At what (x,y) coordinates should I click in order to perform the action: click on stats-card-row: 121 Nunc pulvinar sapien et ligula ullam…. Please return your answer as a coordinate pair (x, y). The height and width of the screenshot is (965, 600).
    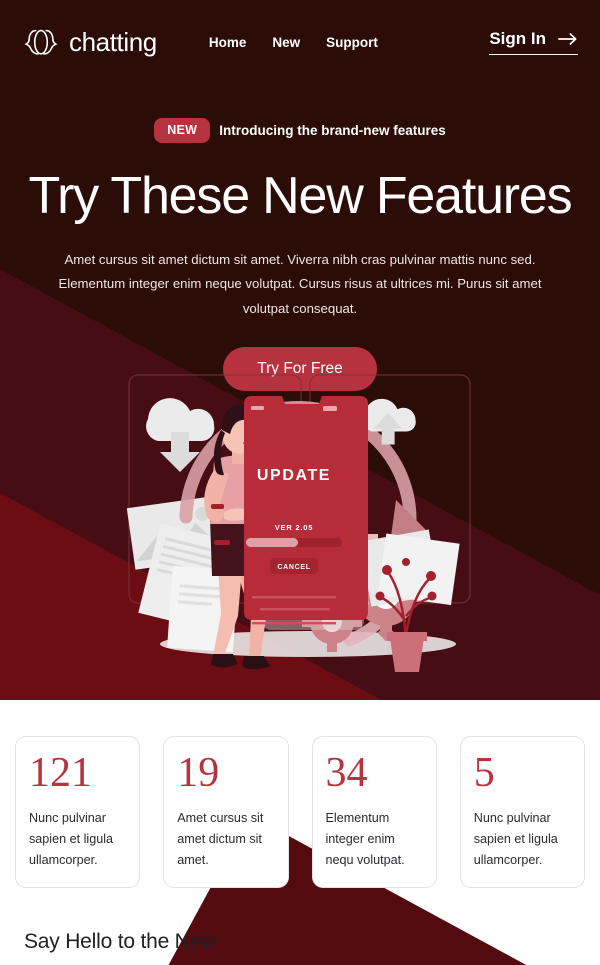
    Looking at the image, I should click on (300, 812).